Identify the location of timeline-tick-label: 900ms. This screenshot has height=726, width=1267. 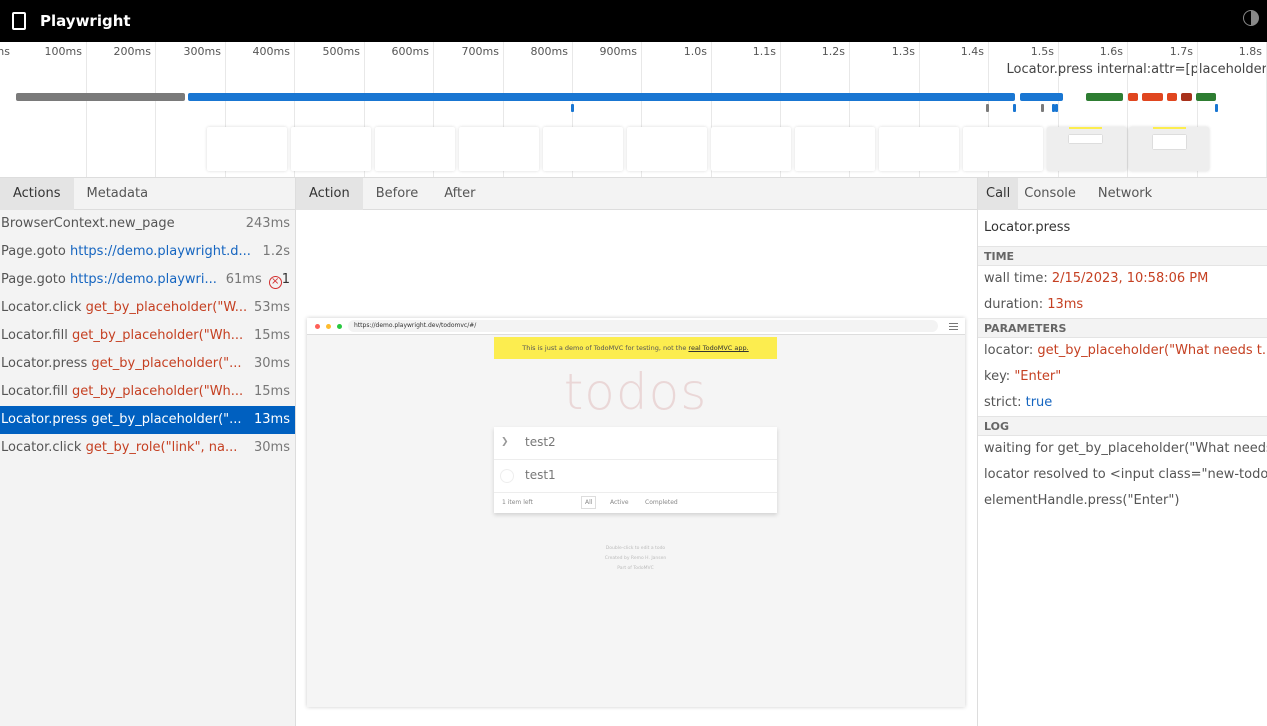
(618, 51).